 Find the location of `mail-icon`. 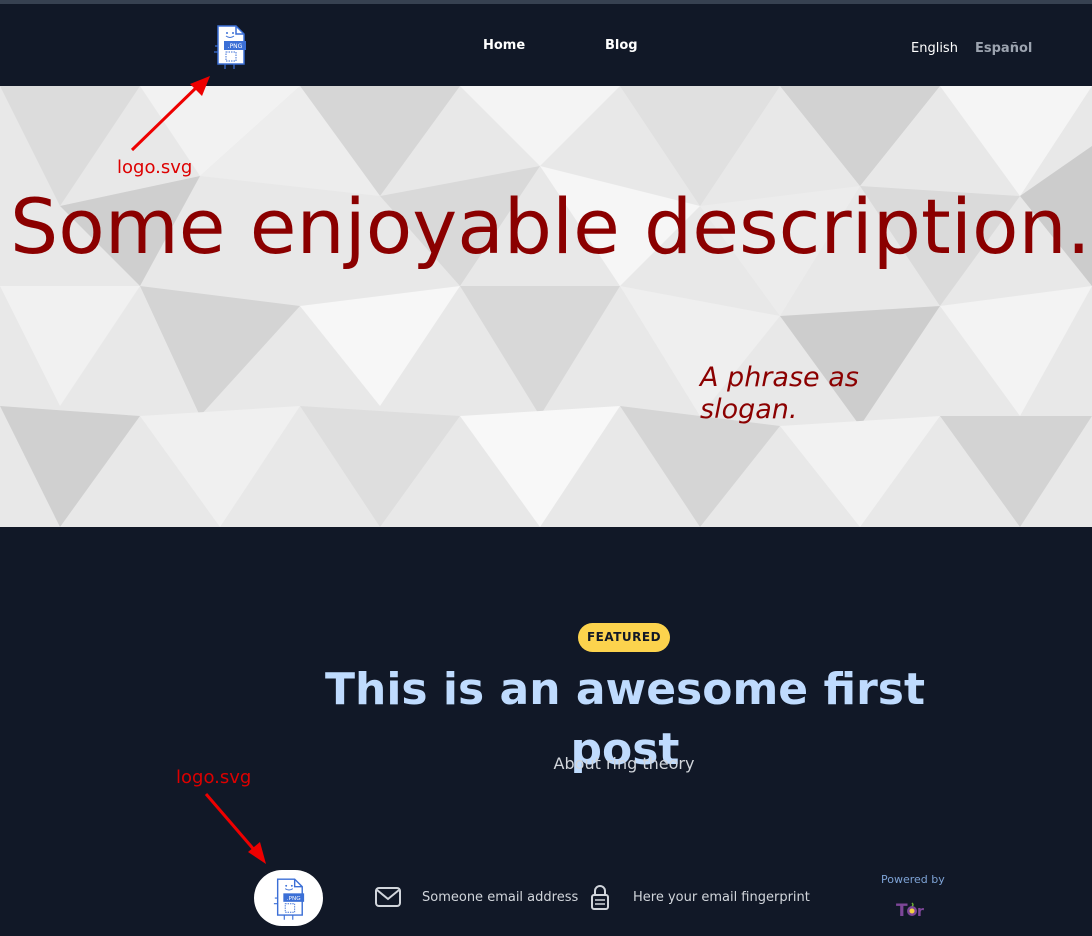

mail-icon is located at coordinates (388, 897).